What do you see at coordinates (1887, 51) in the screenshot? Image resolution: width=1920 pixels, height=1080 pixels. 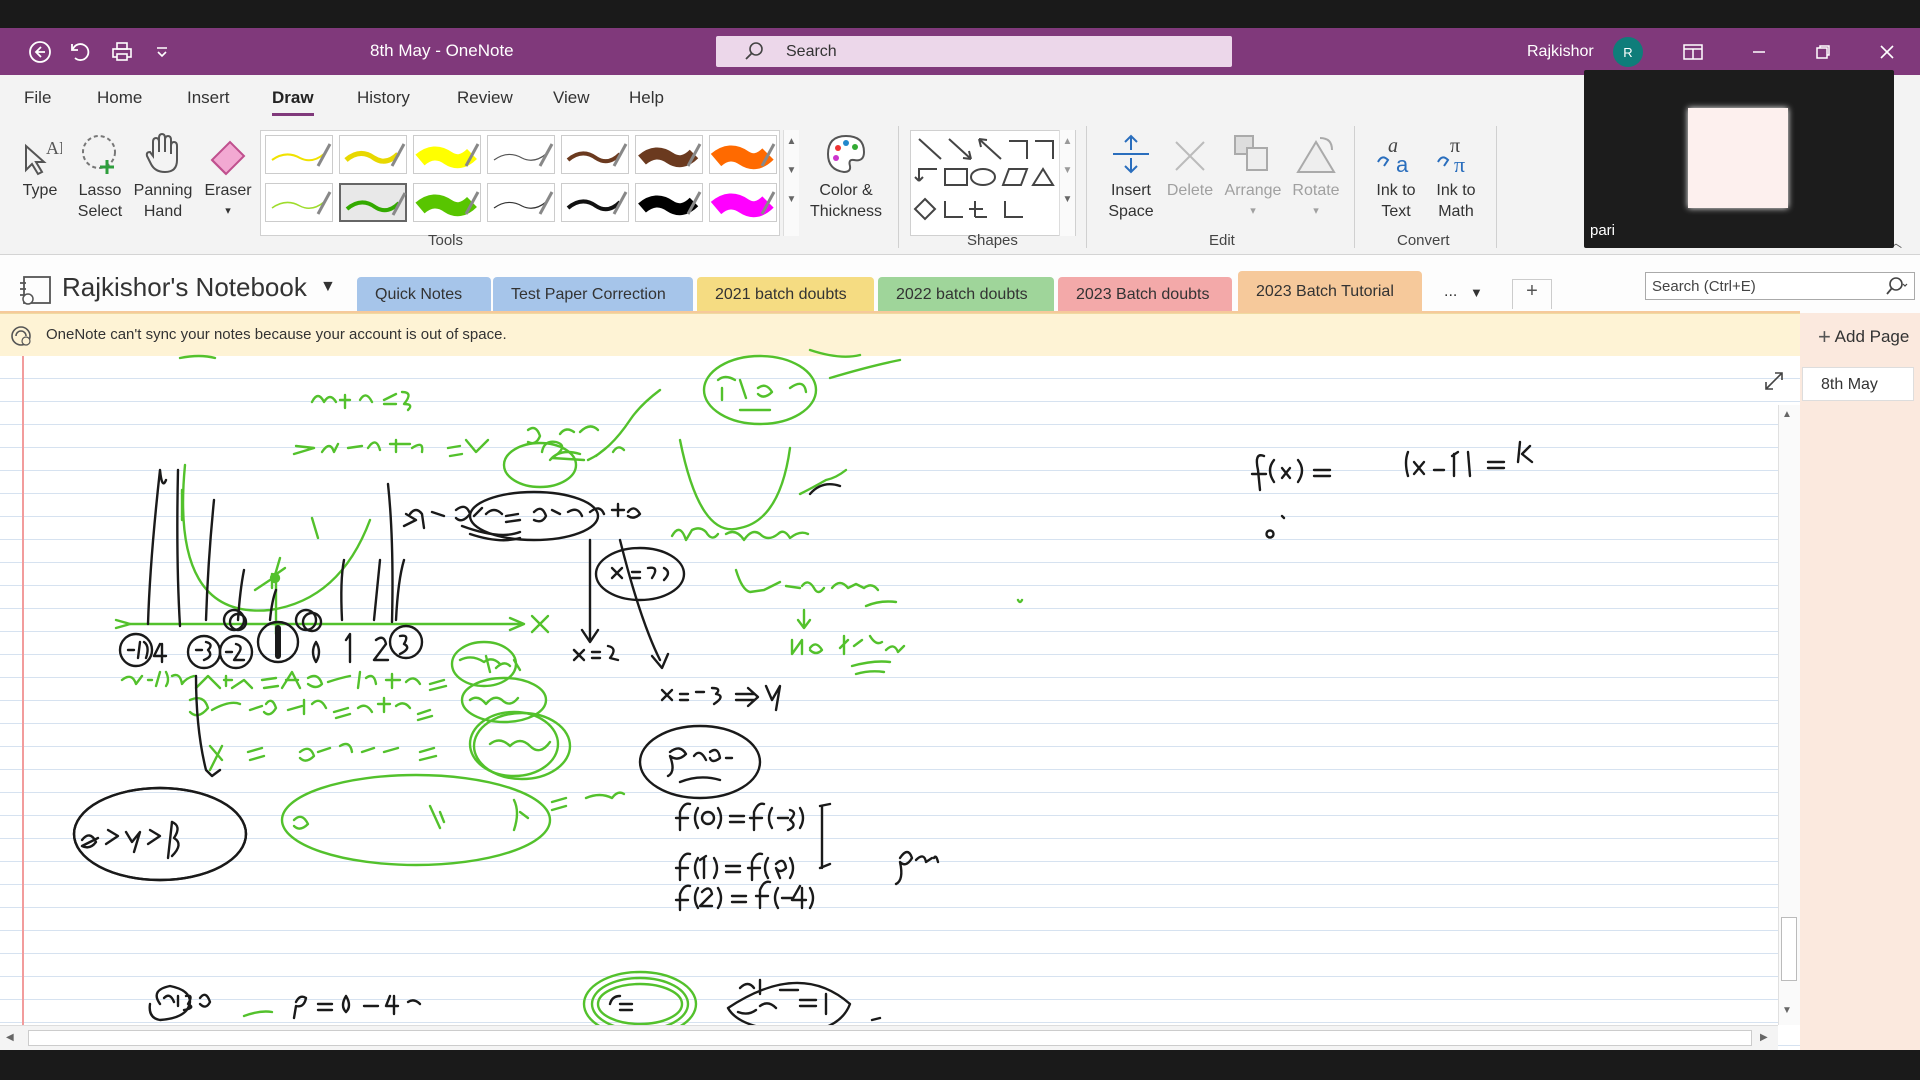 I see `close-icon` at bounding box center [1887, 51].